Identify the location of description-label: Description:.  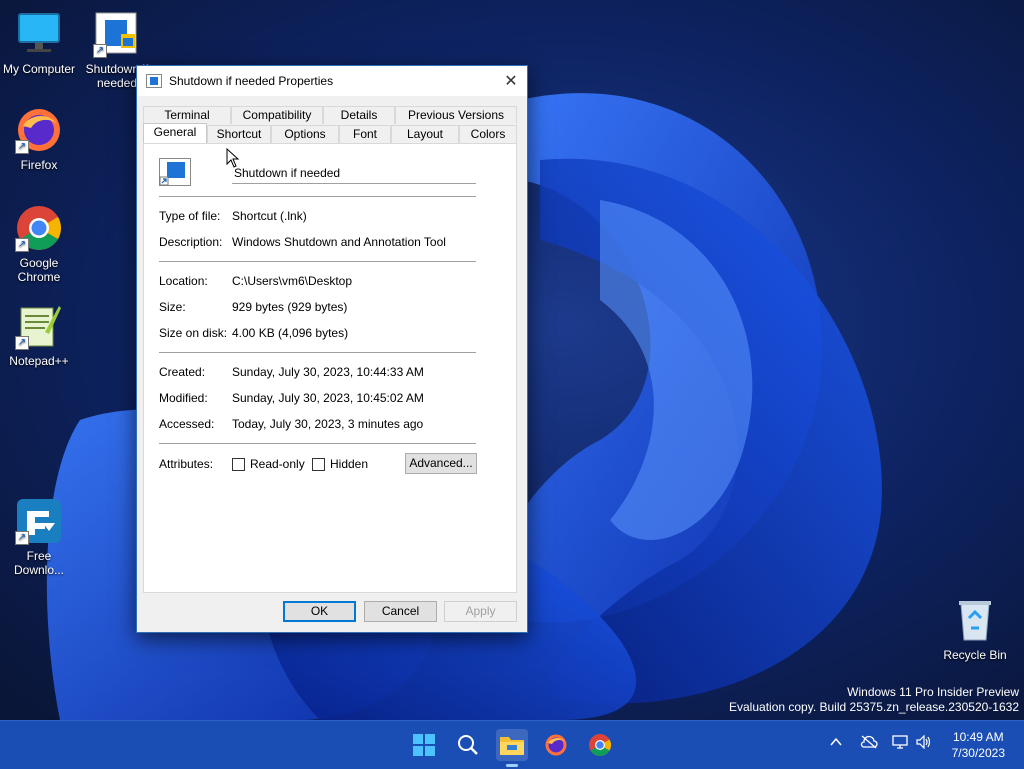
(191, 242).